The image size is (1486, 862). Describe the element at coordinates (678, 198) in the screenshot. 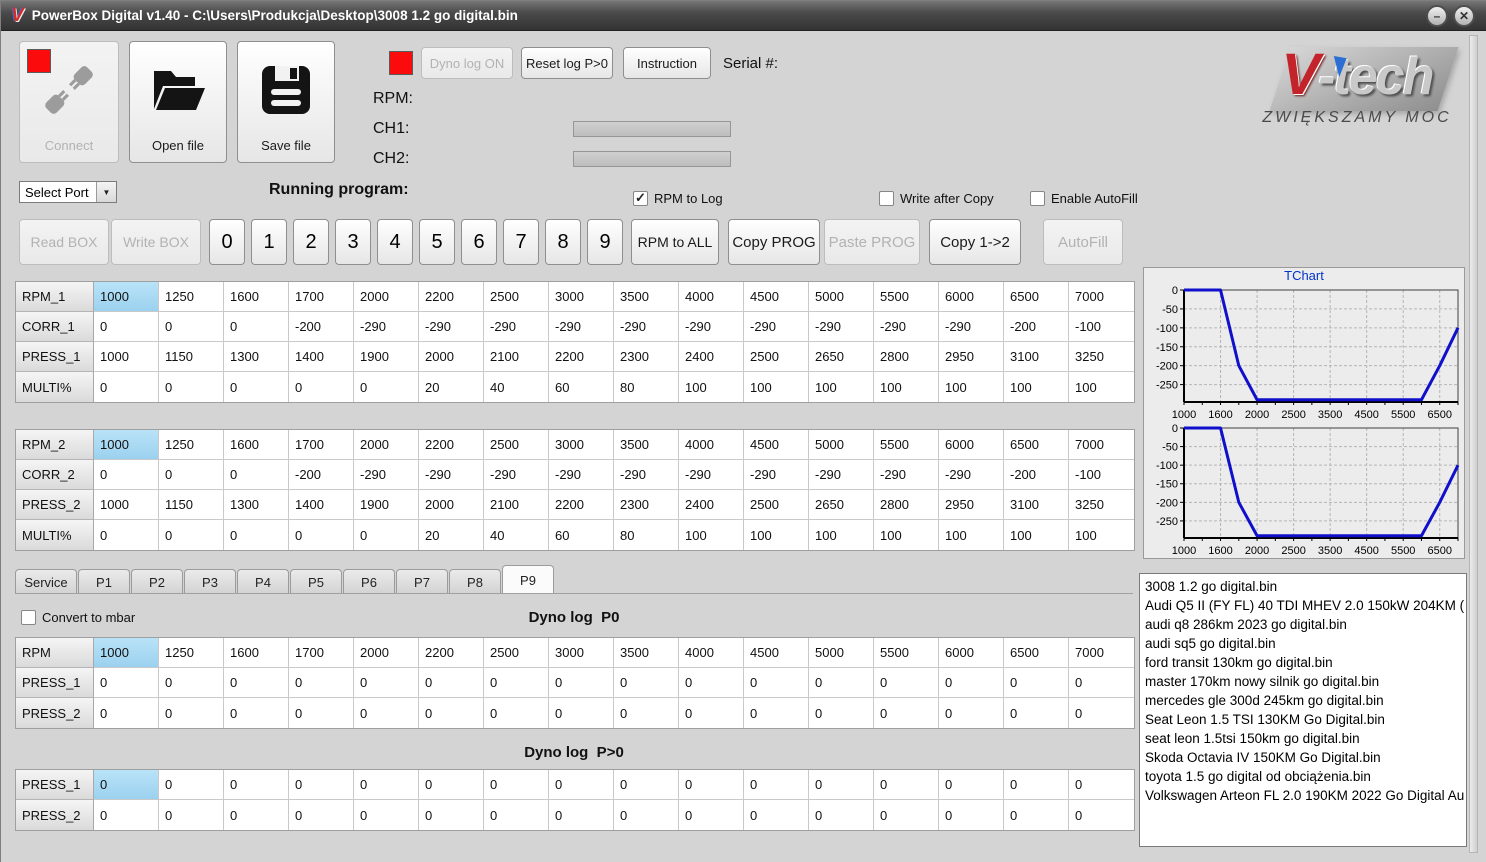

I see `rpm-to-log-checkbox: ✓ RPM to Log` at that location.